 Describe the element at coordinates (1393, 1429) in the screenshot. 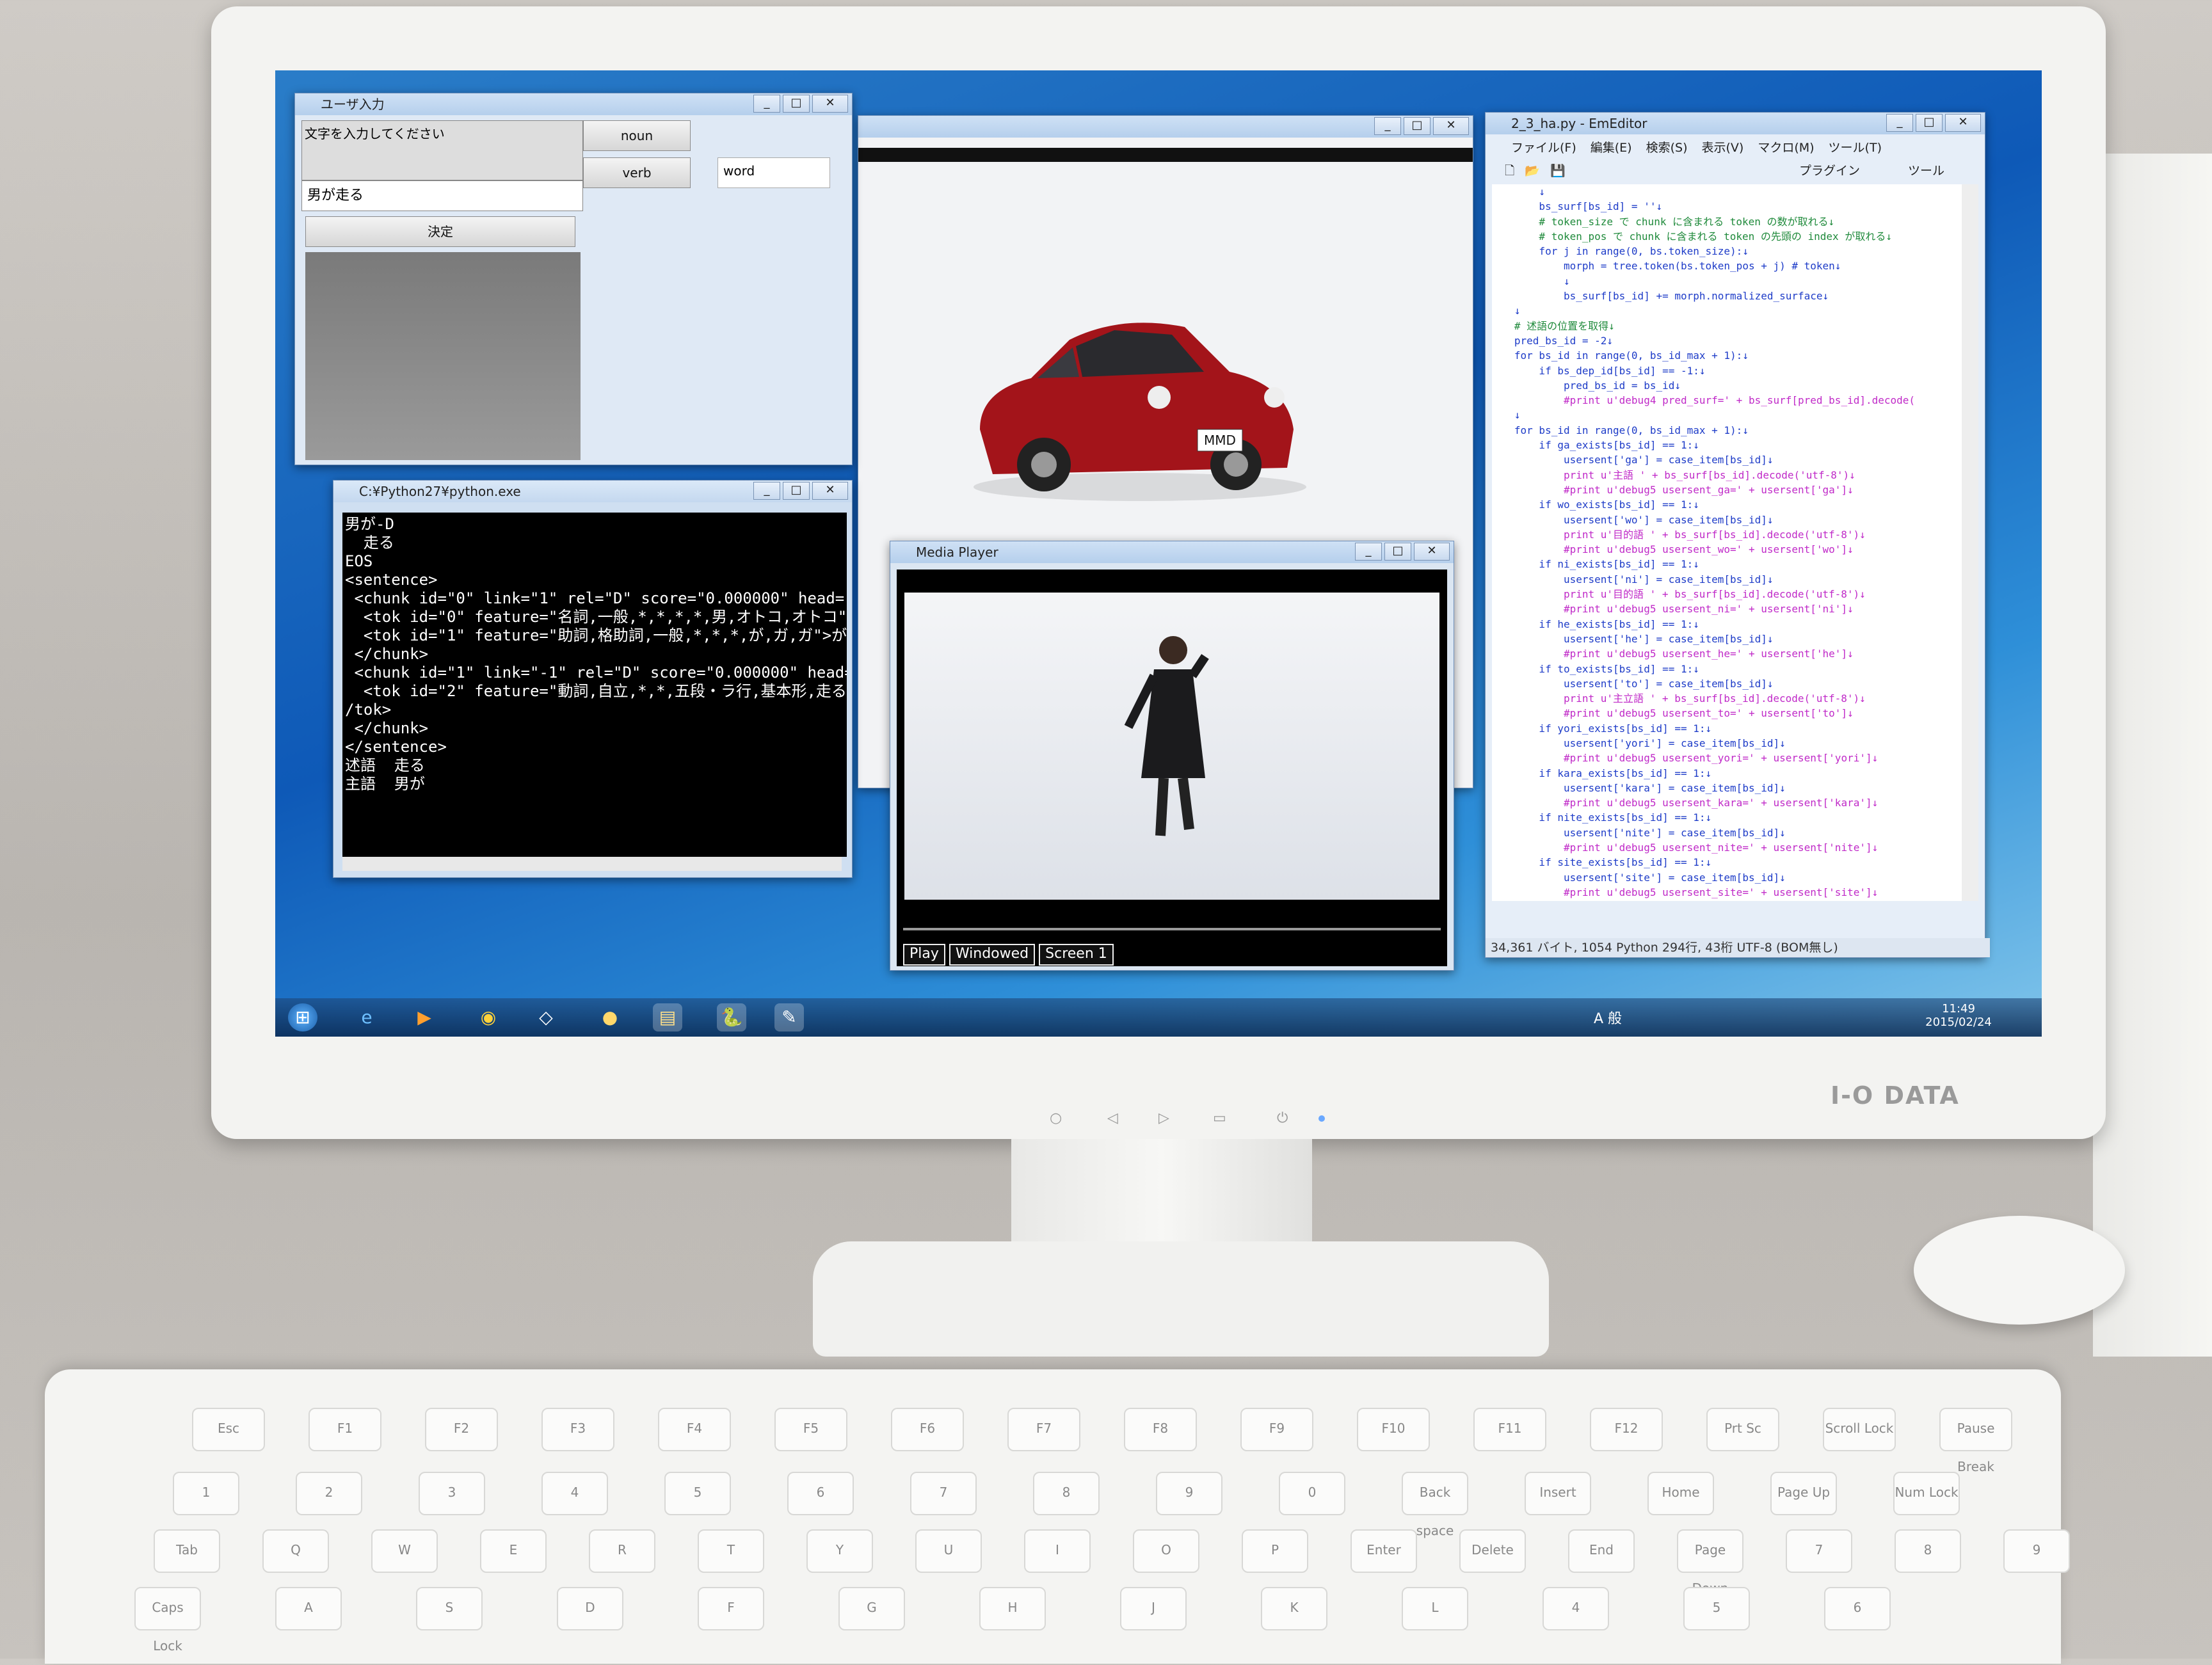

I see `key: F10` at that location.